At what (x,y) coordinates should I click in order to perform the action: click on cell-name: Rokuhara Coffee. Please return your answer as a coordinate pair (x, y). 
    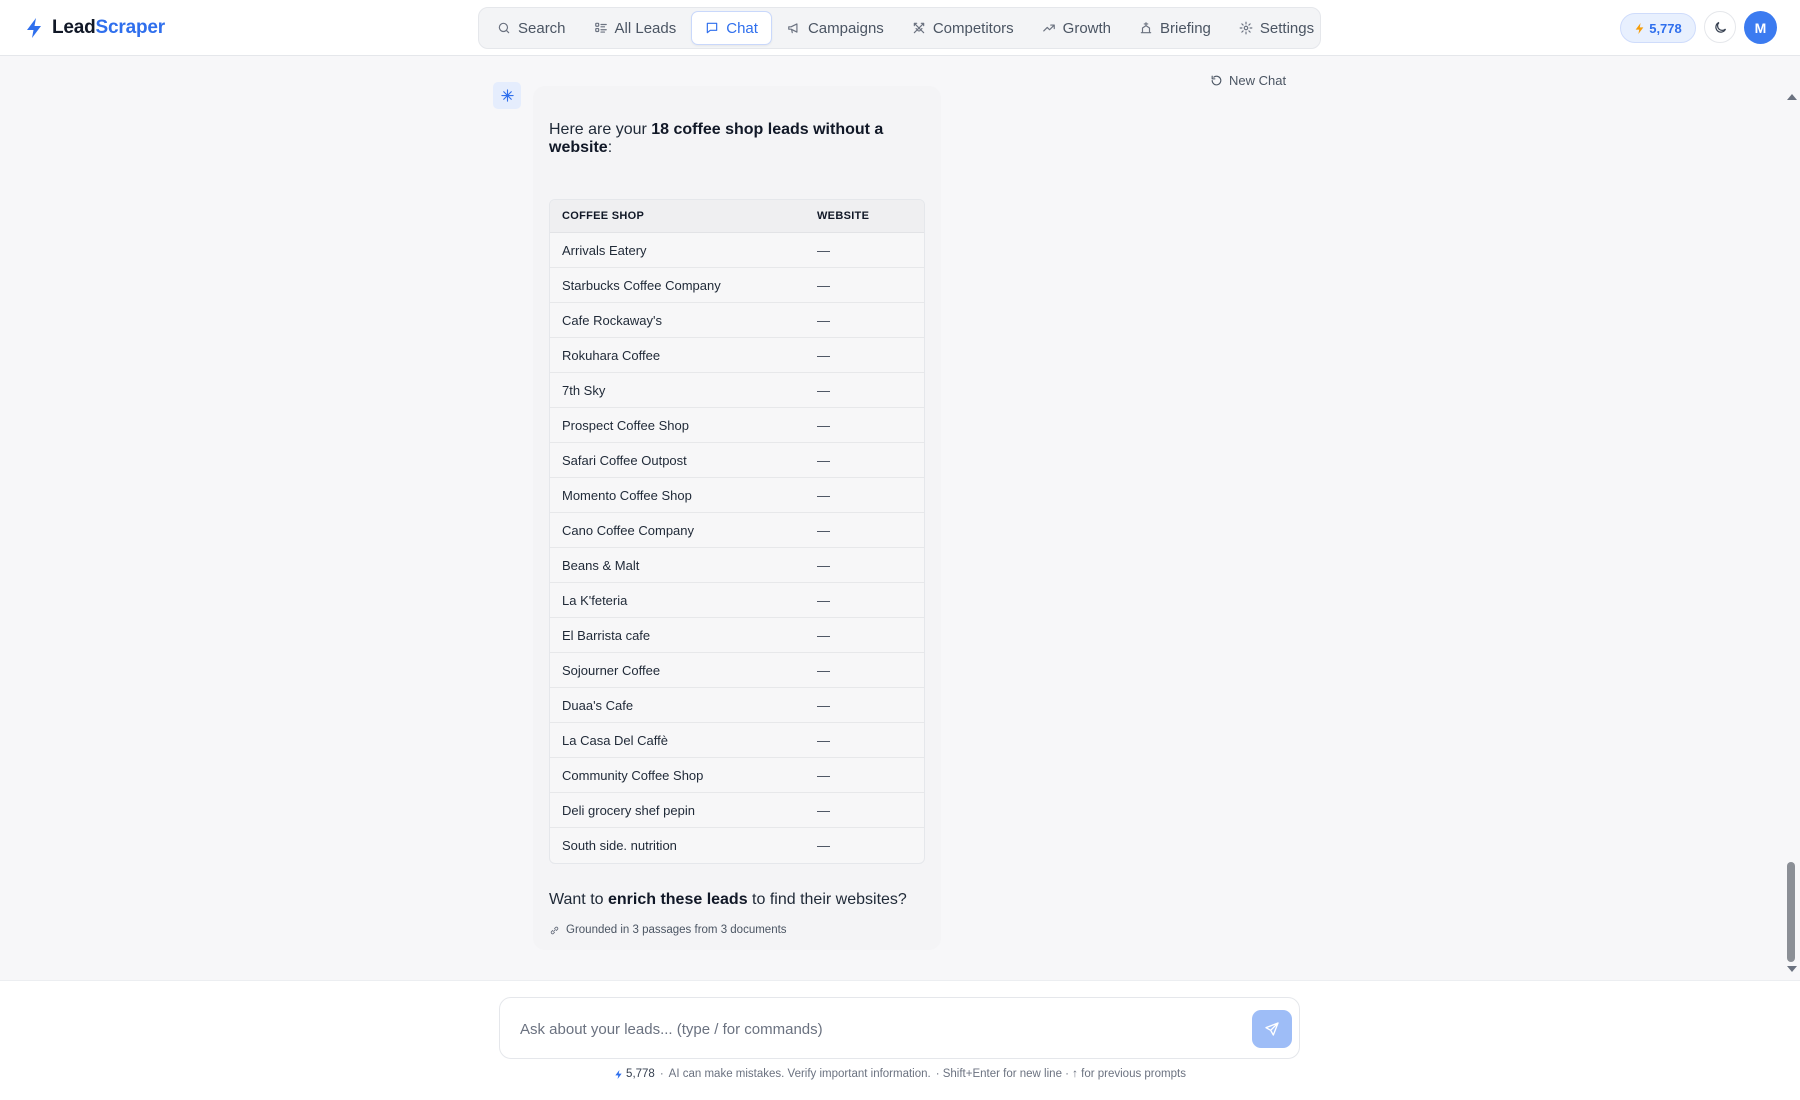
    Looking at the image, I should click on (611, 355).